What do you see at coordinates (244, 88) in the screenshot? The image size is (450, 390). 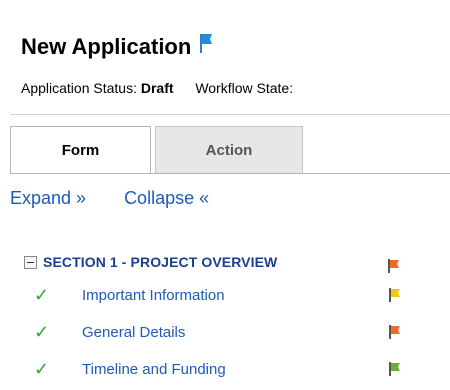 I see `workflow-state-label: Workflow State:` at bounding box center [244, 88].